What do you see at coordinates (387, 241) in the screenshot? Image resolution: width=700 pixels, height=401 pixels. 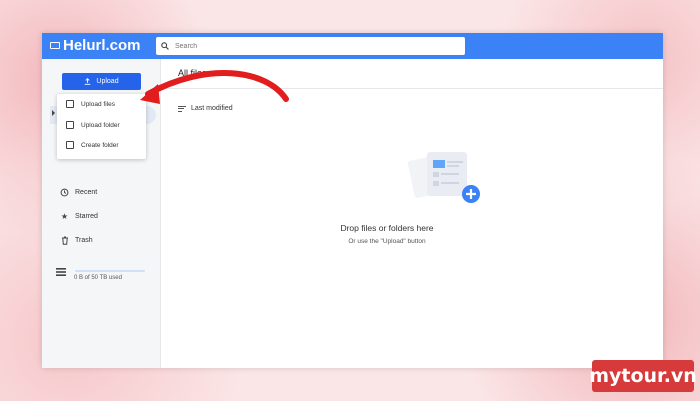 I see `empty-state-subtitle: Or use the "Upload" button` at bounding box center [387, 241].